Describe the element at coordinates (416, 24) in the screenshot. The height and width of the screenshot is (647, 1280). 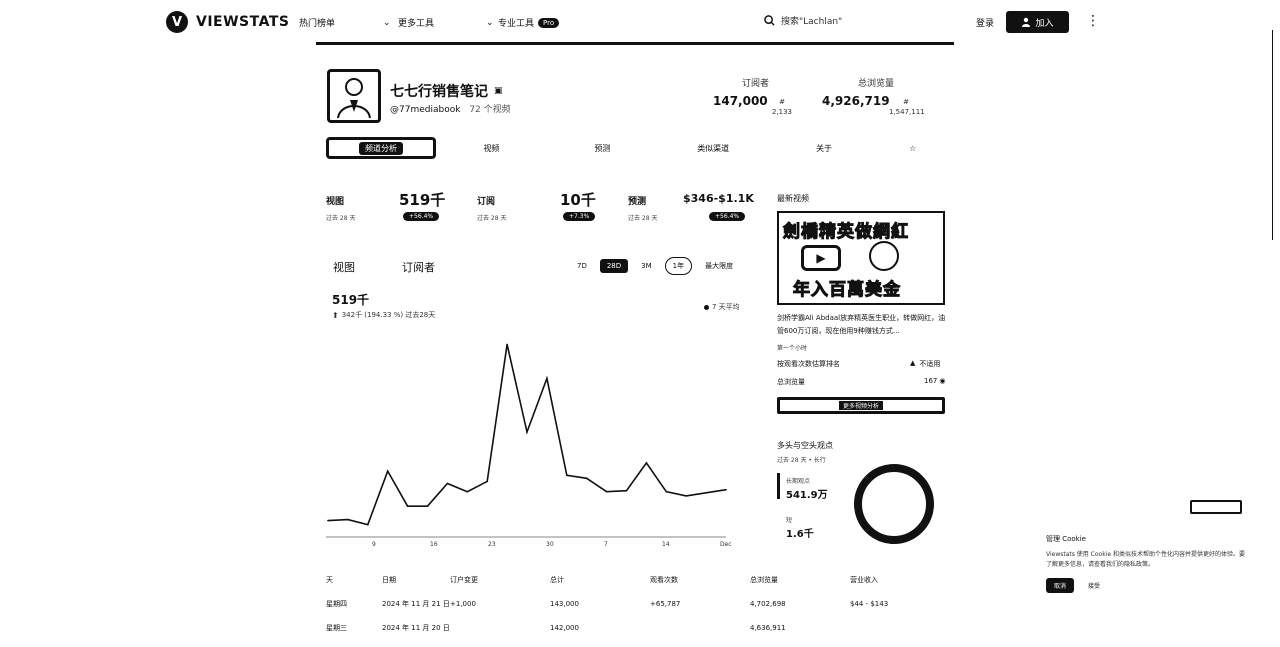
I see `nav-tools-label: 更多工具` at that location.